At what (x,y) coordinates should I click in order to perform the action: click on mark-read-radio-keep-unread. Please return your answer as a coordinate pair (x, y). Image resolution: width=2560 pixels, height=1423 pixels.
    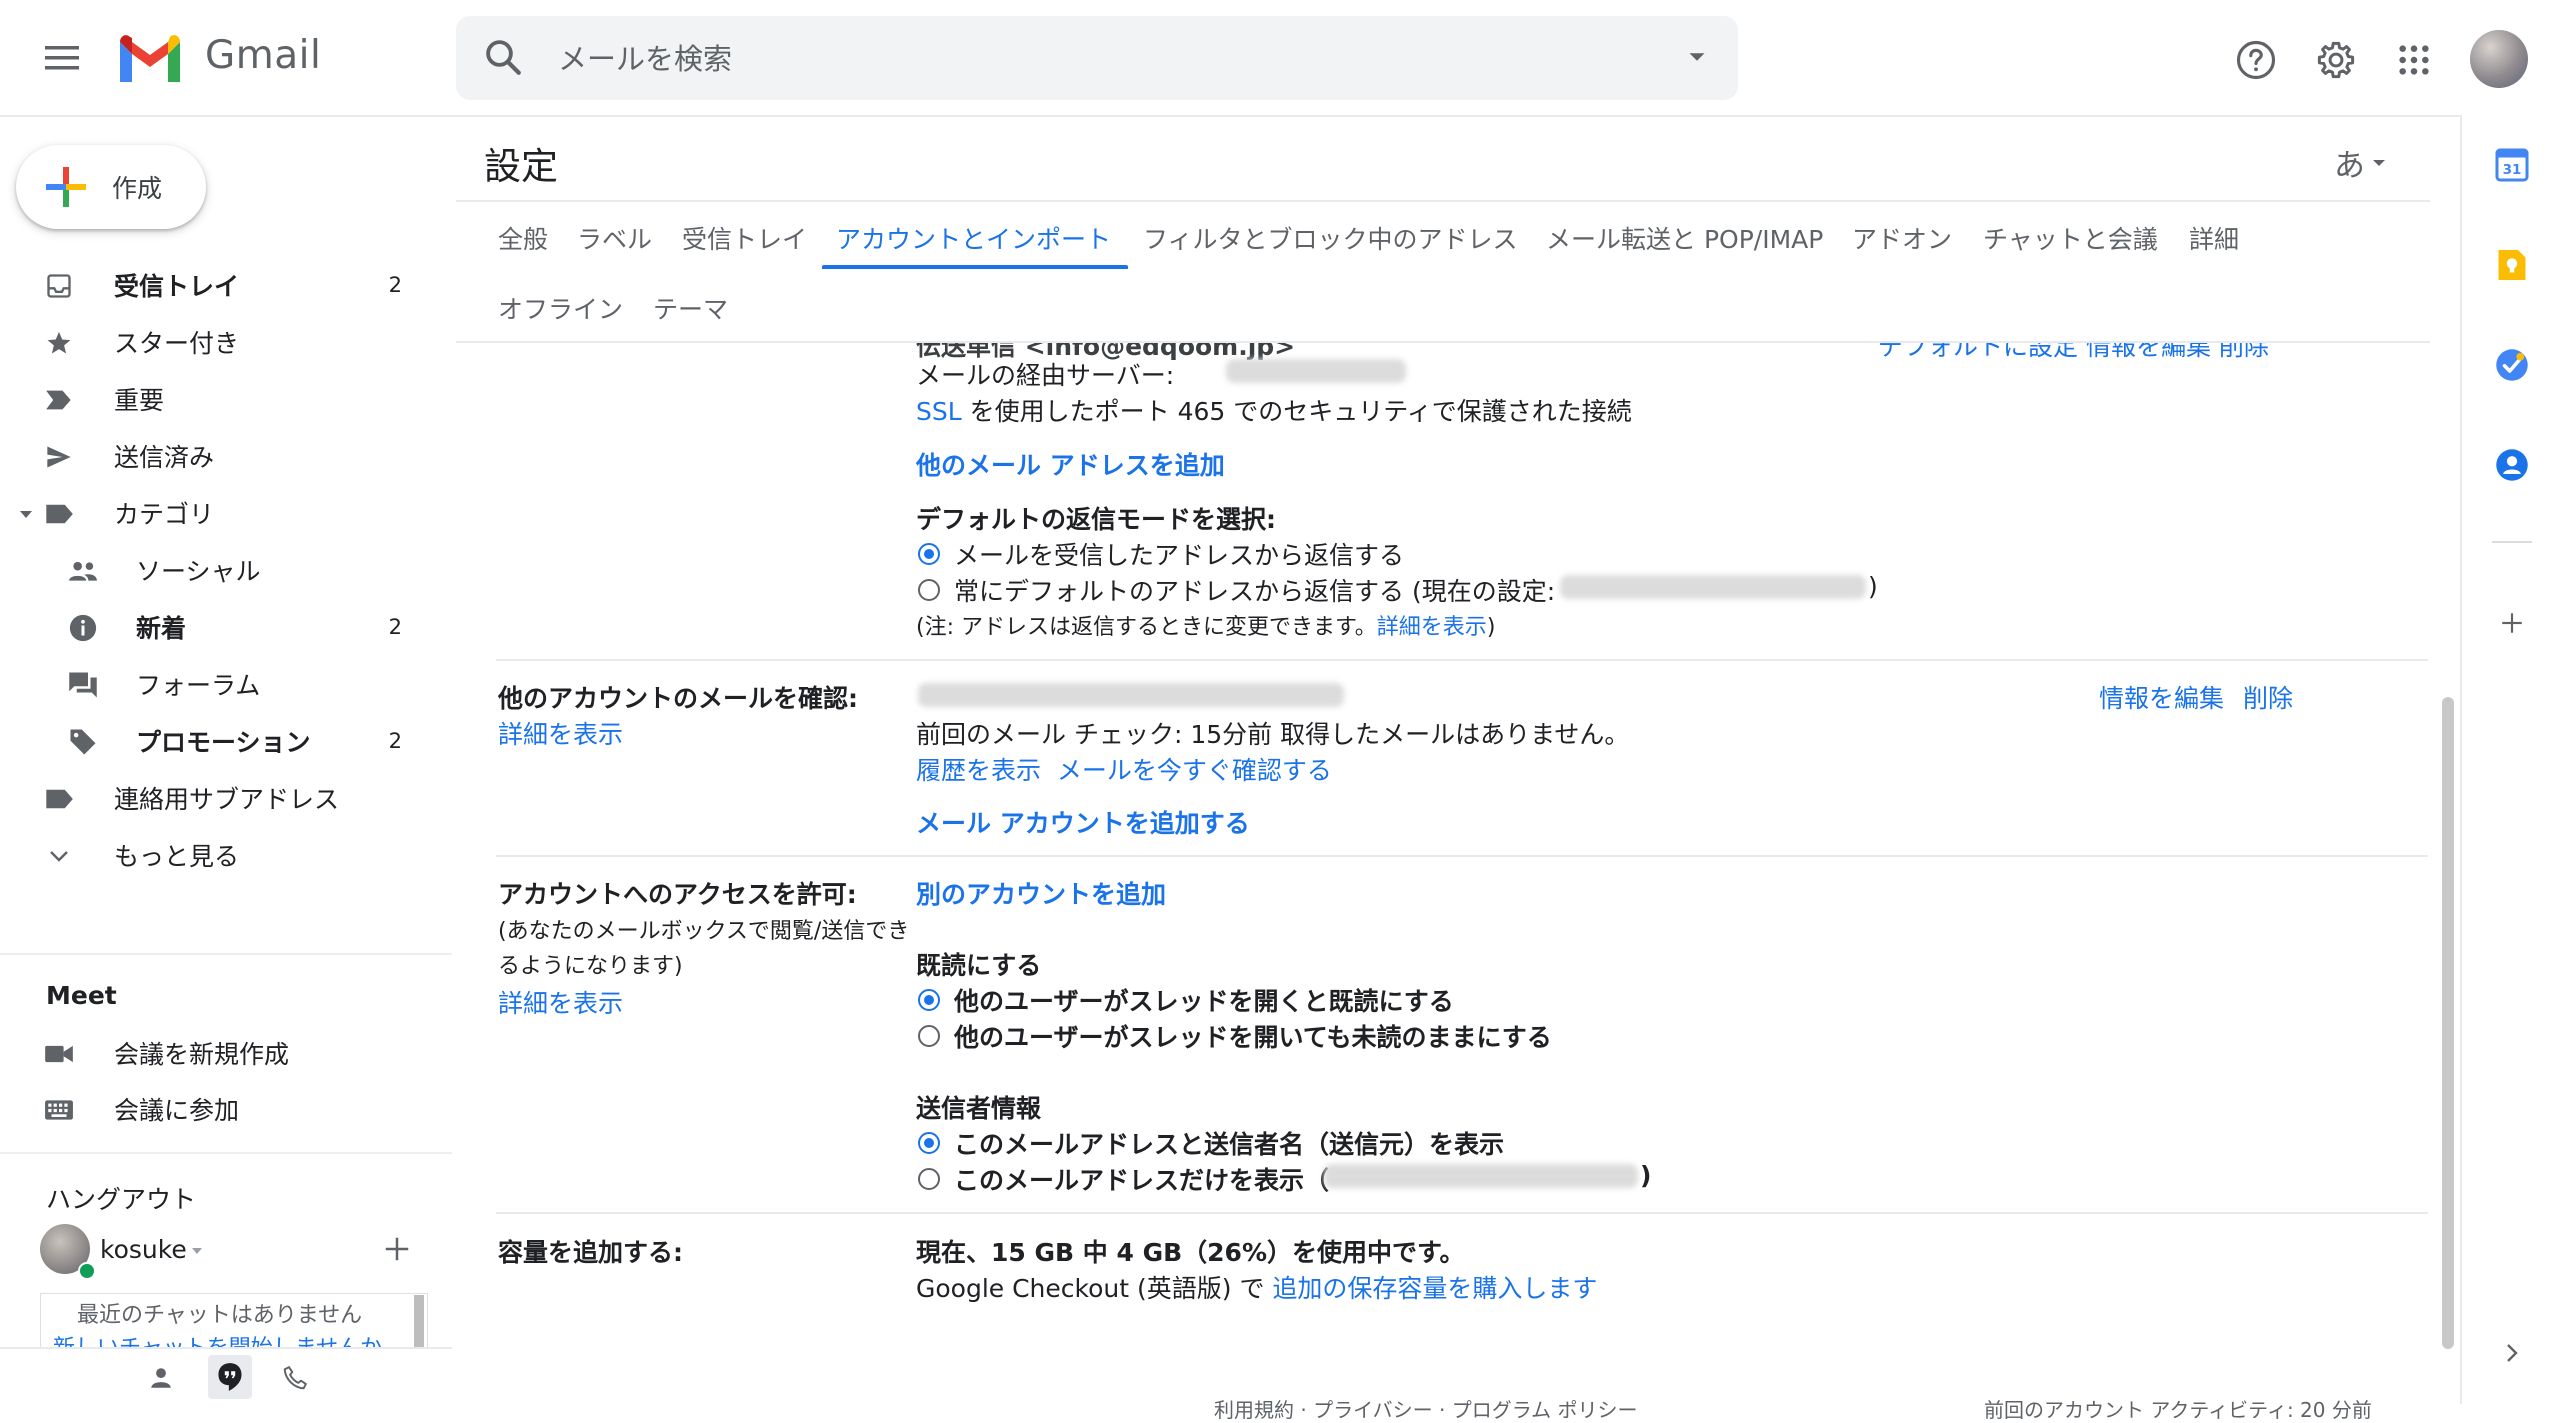
    Looking at the image, I should click on (929, 1036).